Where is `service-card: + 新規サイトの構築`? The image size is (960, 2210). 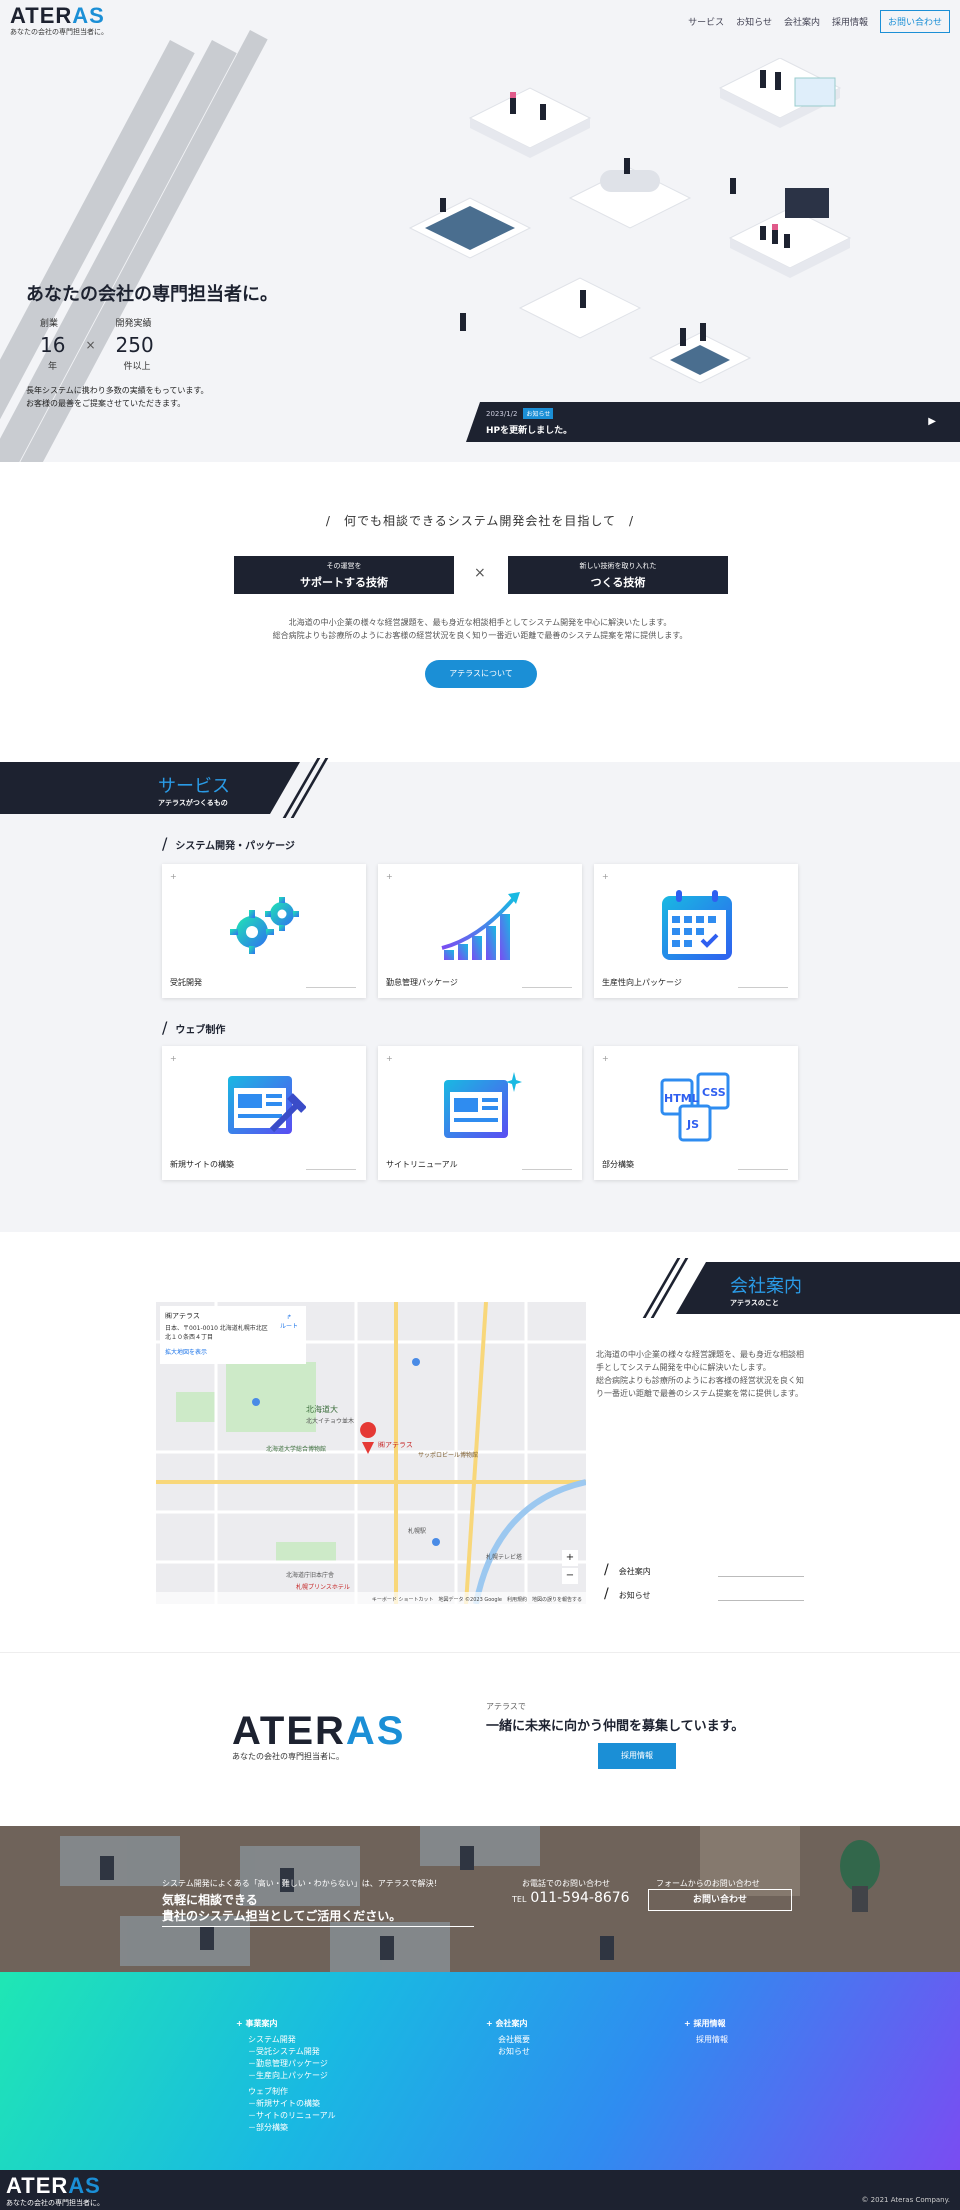
service-card: + 新規サイトの構築 is located at coordinates (264, 1113).